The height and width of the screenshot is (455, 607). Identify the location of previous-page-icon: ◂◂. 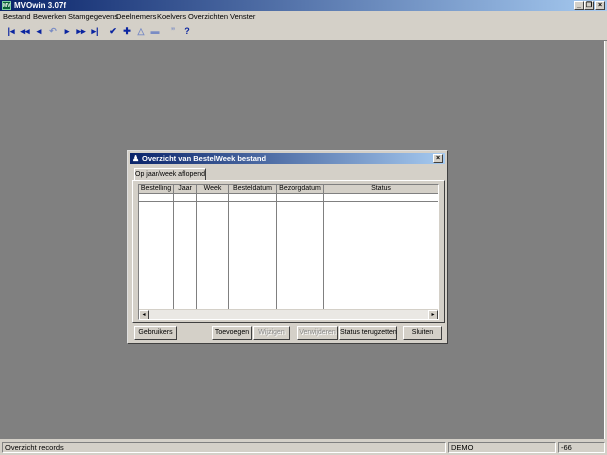
(25, 31).